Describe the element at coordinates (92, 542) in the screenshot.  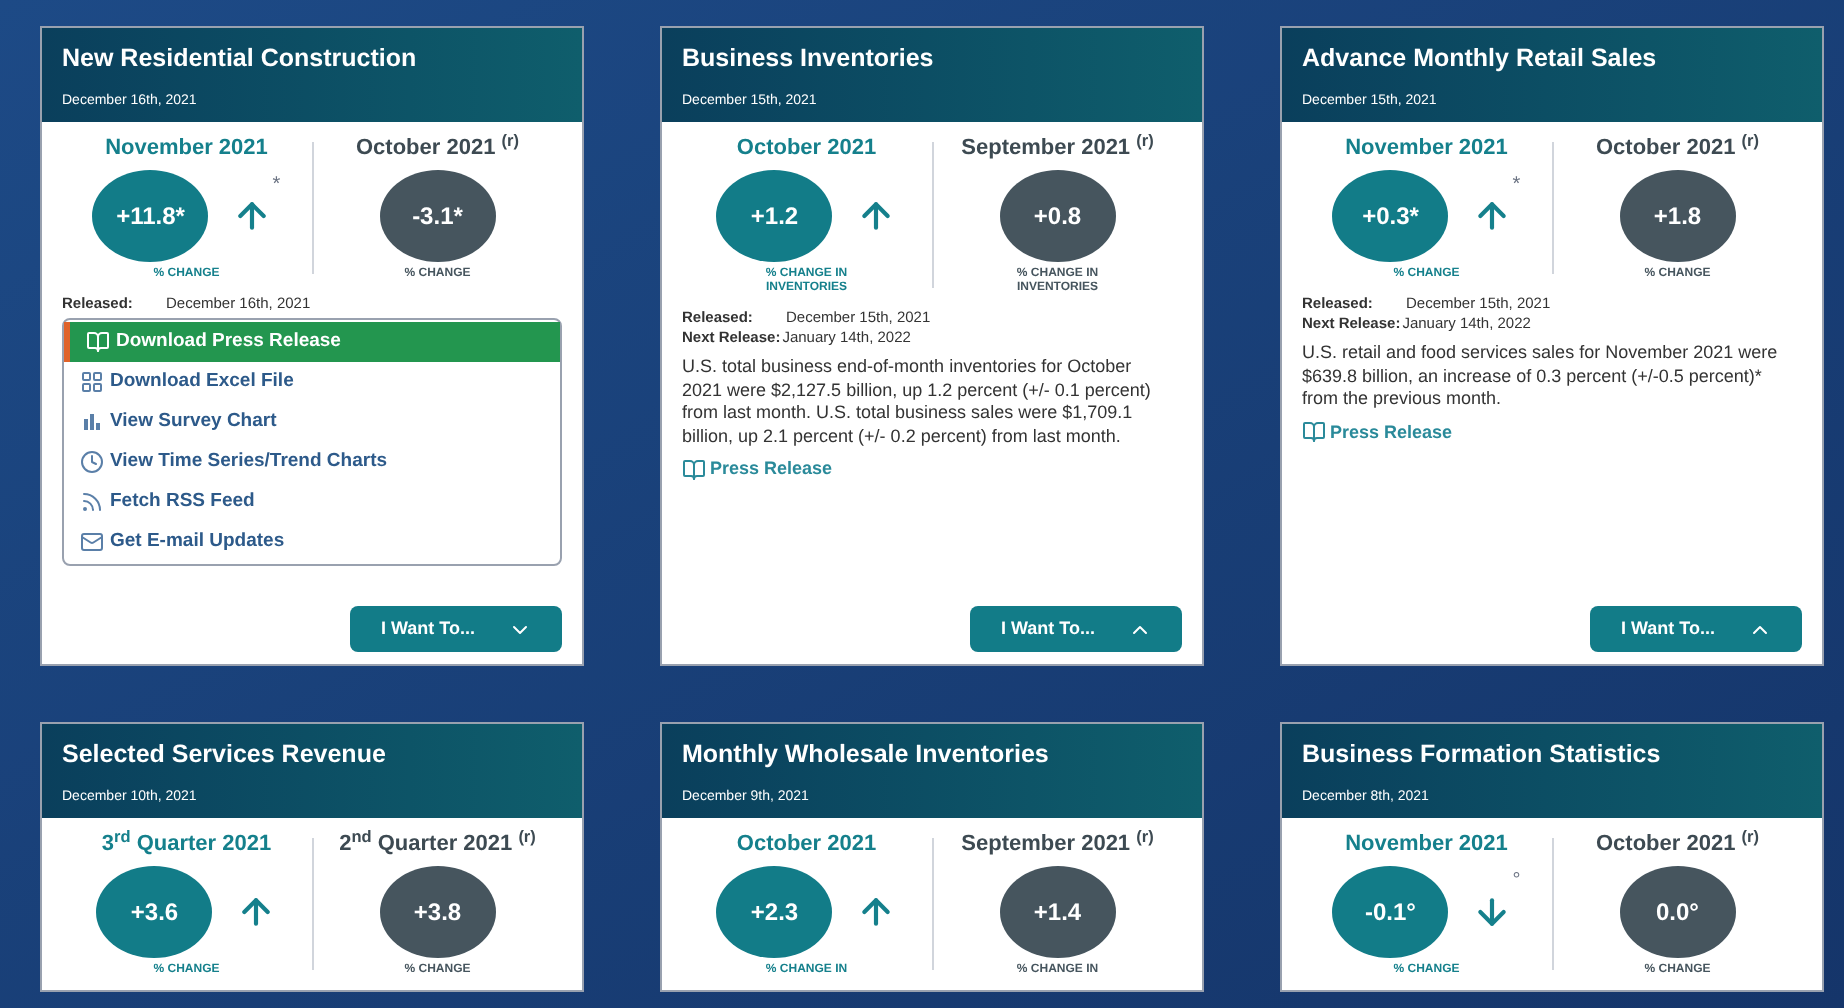
I see `envelope-icon` at that location.